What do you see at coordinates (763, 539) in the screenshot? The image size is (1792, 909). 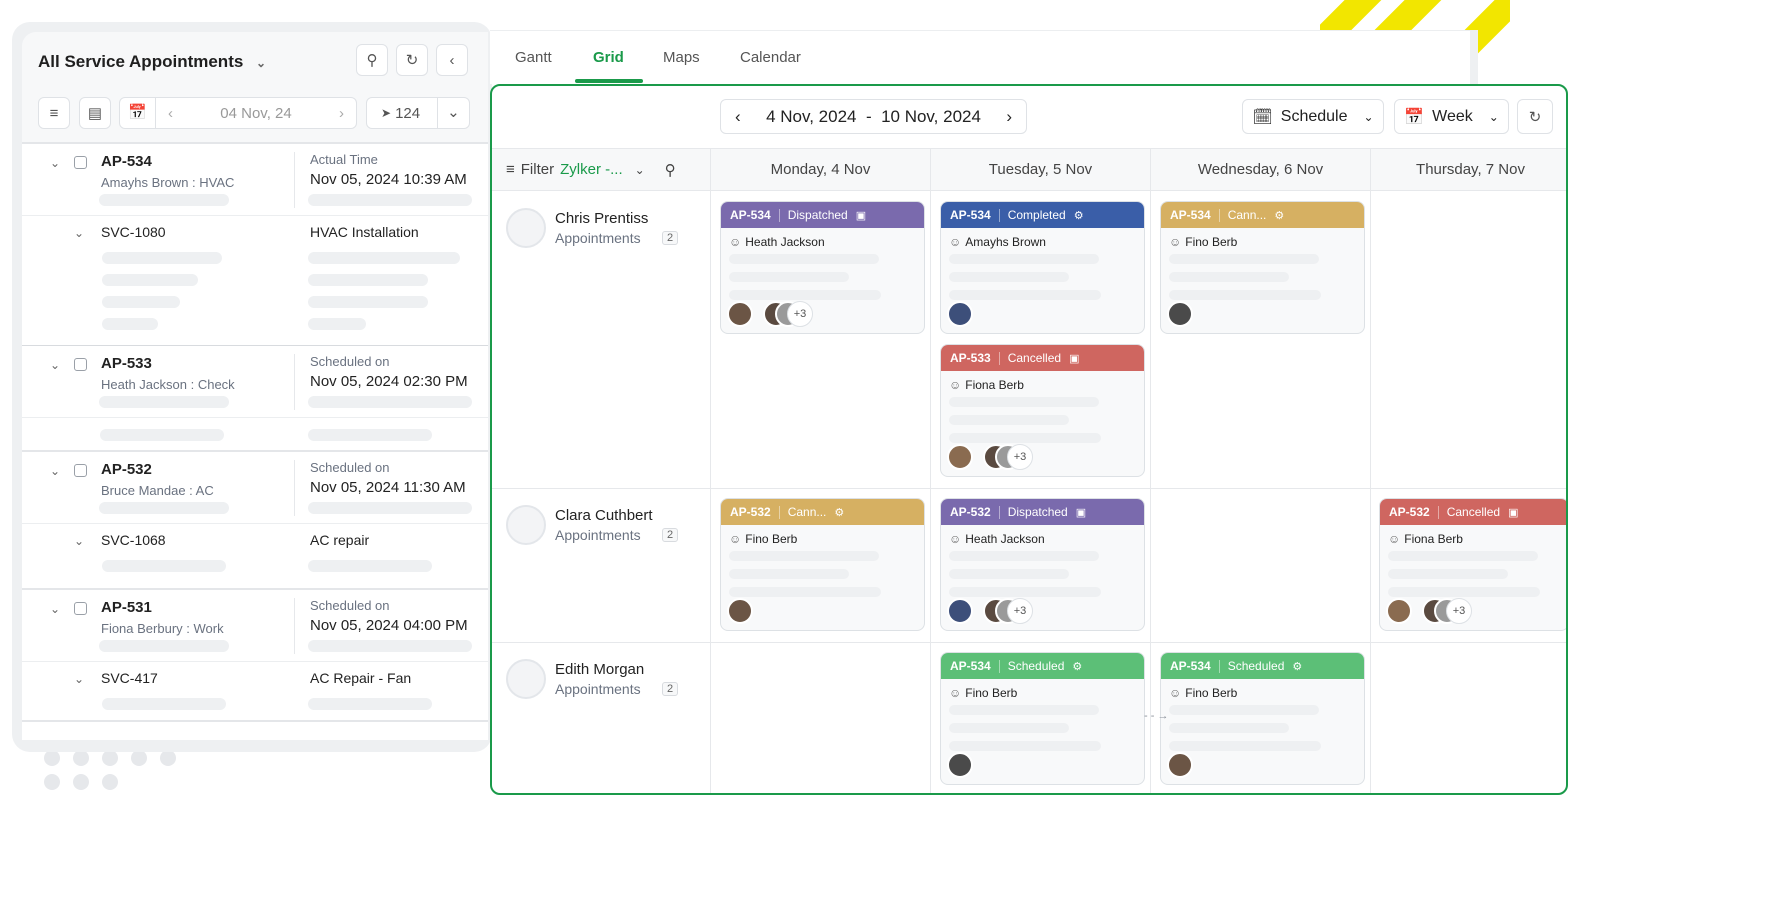 I see `card-assignee: ☺ Fino Berb` at bounding box center [763, 539].